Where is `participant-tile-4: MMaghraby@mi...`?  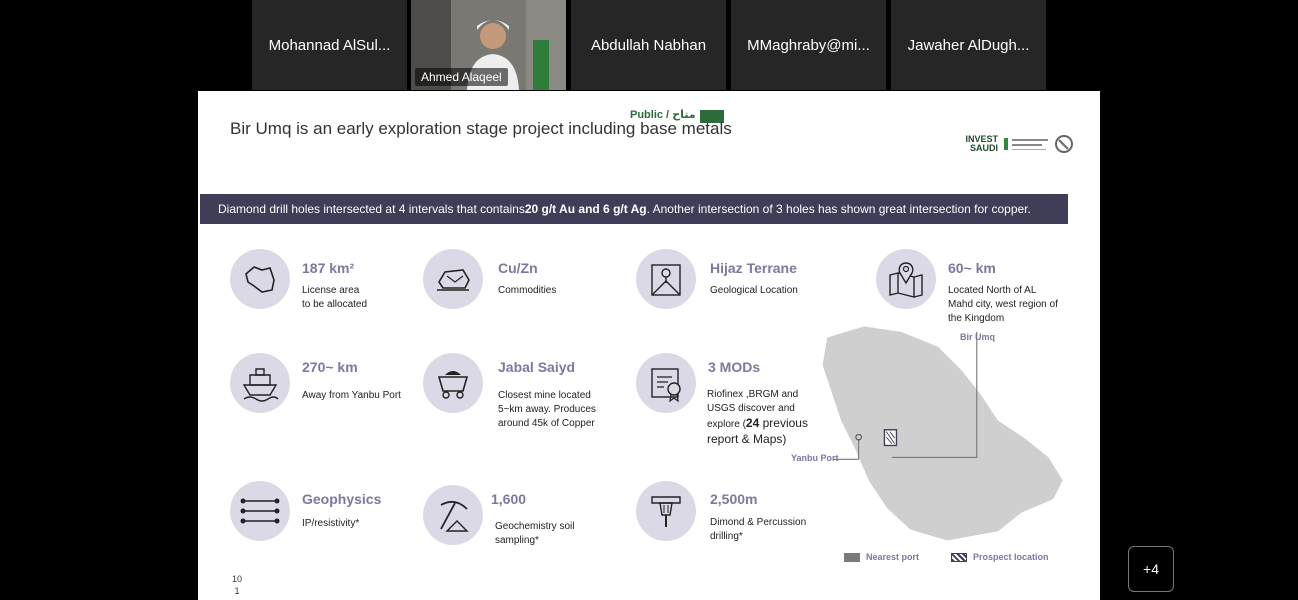 participant-tile-4: MMaghraby@mi... is located at coordinates (808, 45).